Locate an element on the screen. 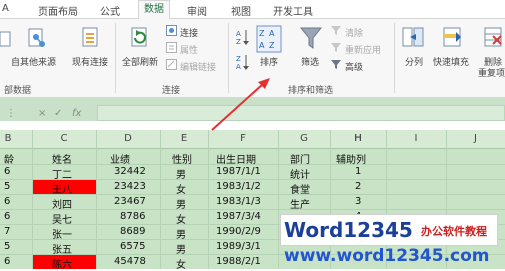 The width and height of the screenshot is (505, 271). watermark-logo: Word12345 办公软件教程 is located at coordinates (389, 230).